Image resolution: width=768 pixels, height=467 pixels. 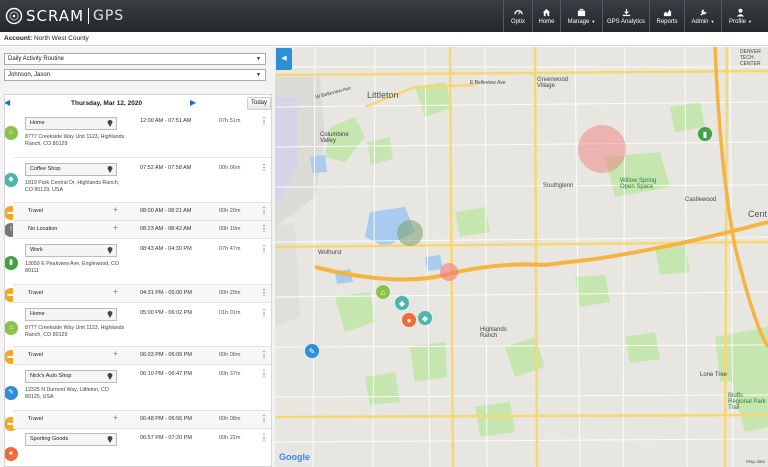 What do you see at coordinates (18, 38) in the screenshot?
I see `account-label: Account:` at bounding box center [18, 38].